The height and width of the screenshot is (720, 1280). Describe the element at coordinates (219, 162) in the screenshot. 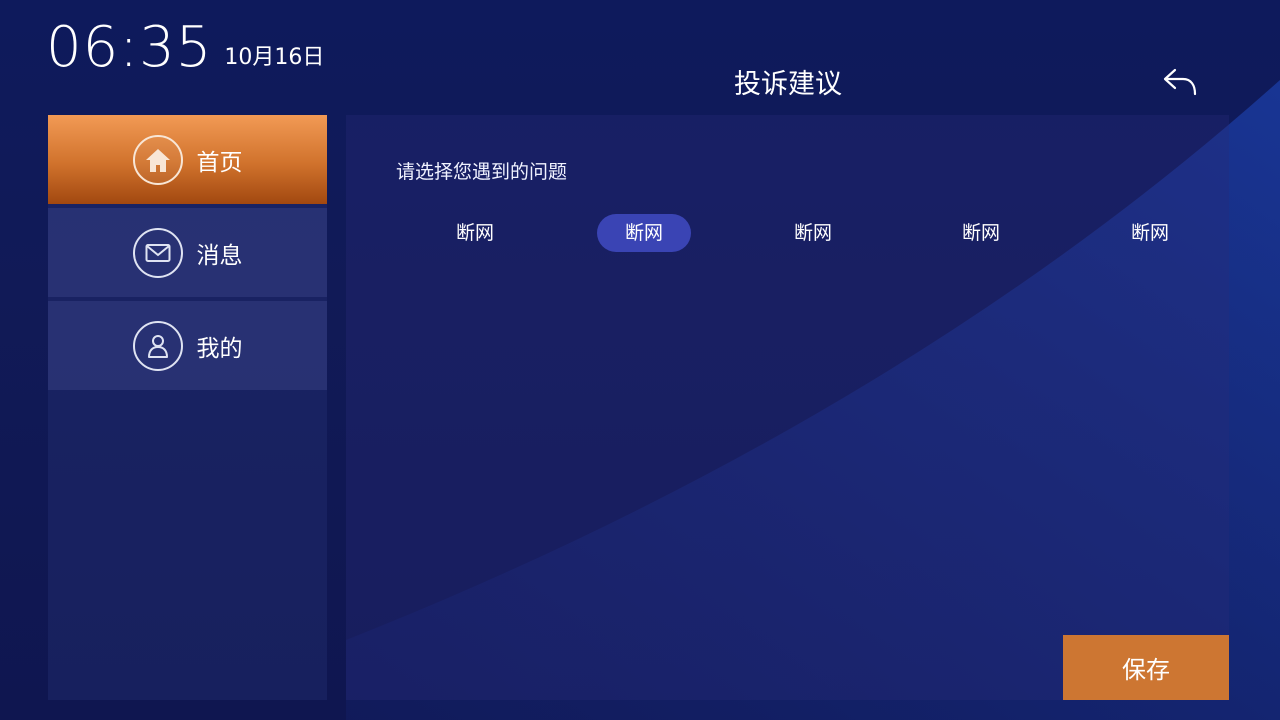

I see `sidebar-item-label: 首页` at that location.